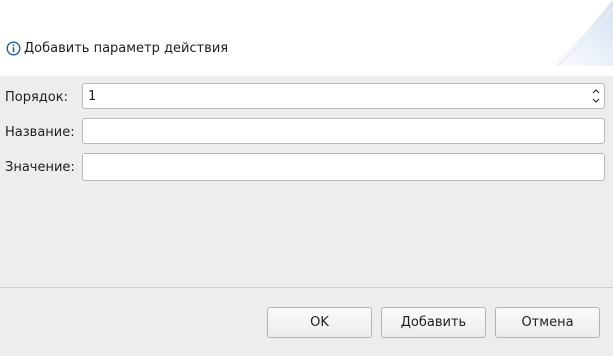 The height and width of the screenshot is (356, 613). I want to click on add-button: Добавить, so click(433, 322).